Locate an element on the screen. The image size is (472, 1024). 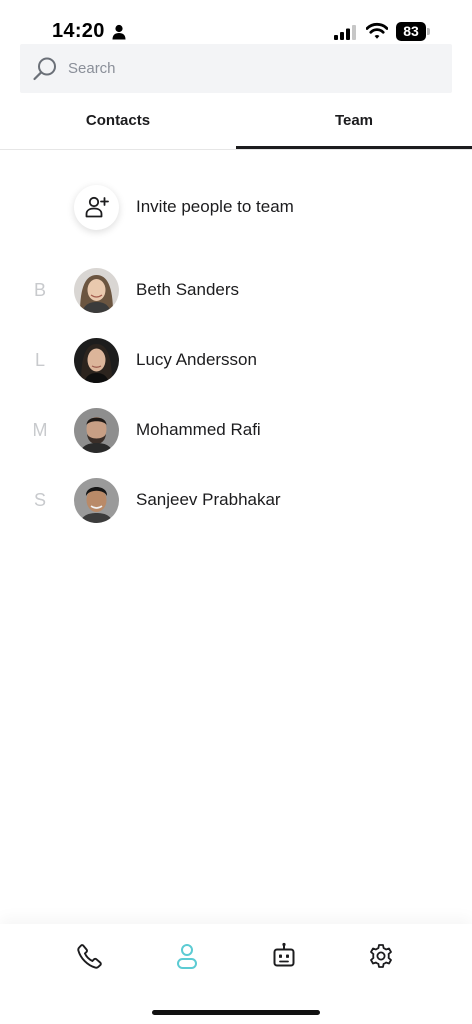
tab-contacts: Contacts is located at coordinates (118, 125).